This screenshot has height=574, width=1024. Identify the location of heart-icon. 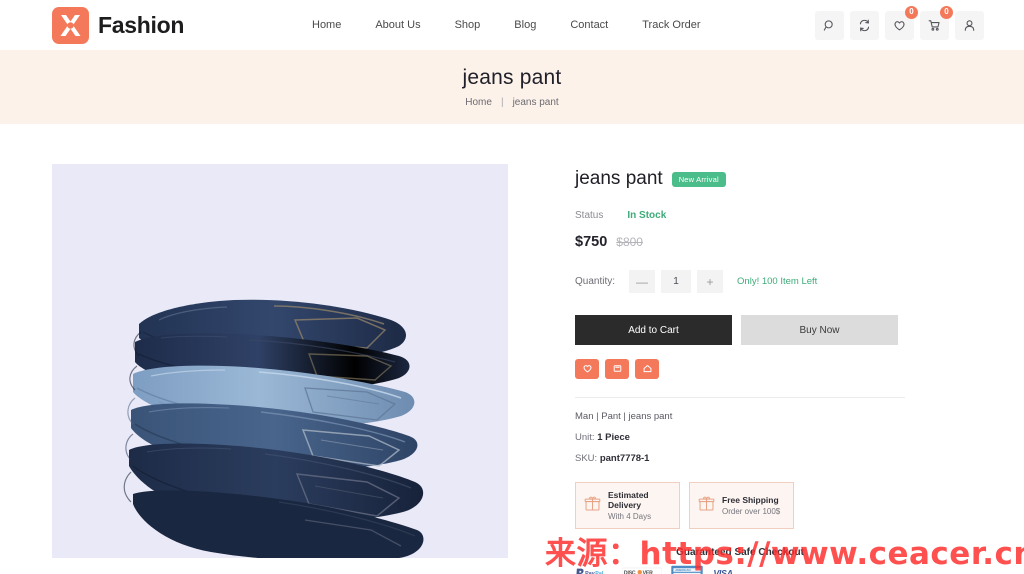
(899, 25).